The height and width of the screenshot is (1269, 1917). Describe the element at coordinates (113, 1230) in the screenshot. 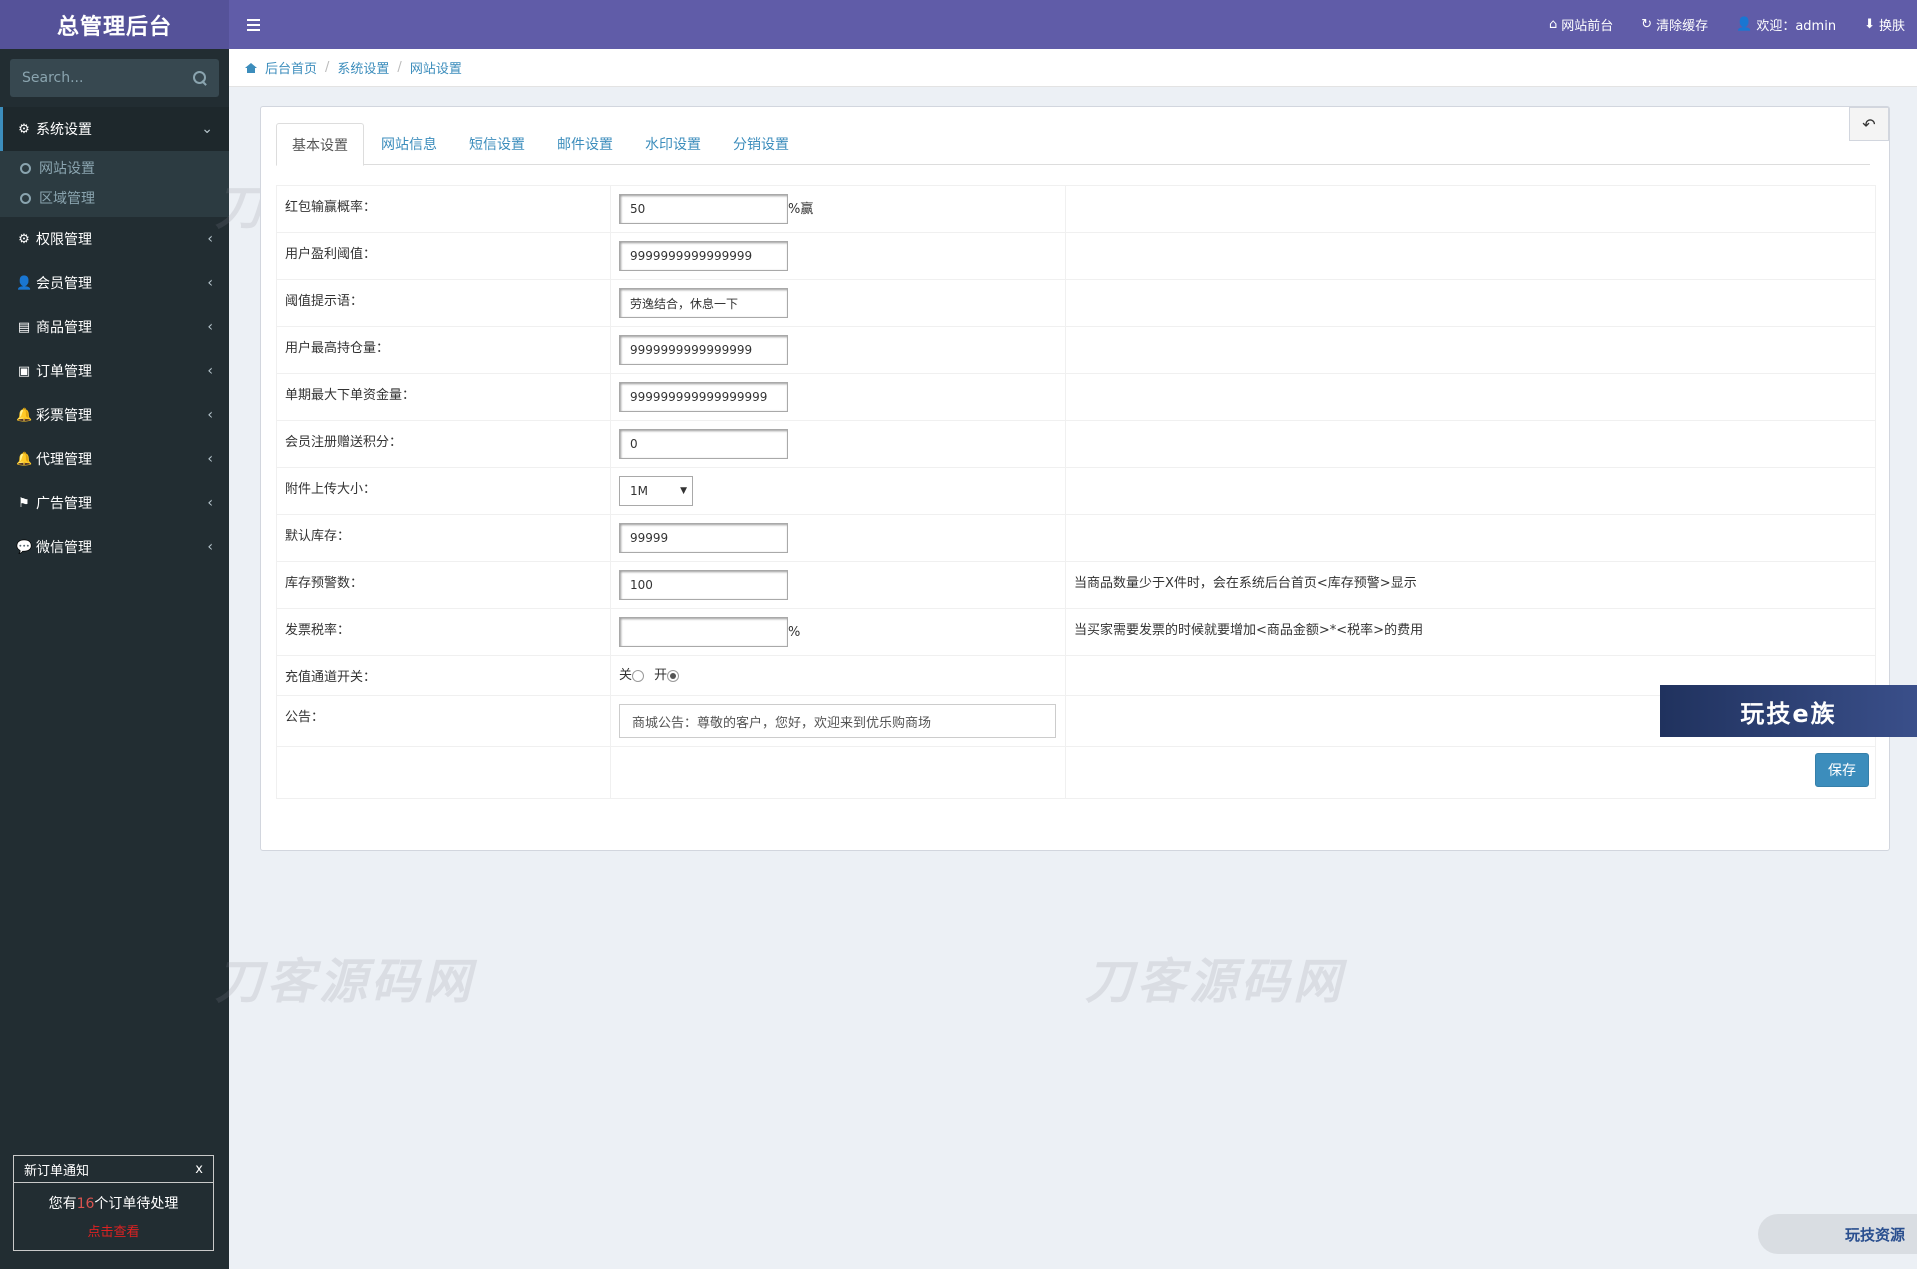

I see `view-orders-link: 点击查看` at that location.